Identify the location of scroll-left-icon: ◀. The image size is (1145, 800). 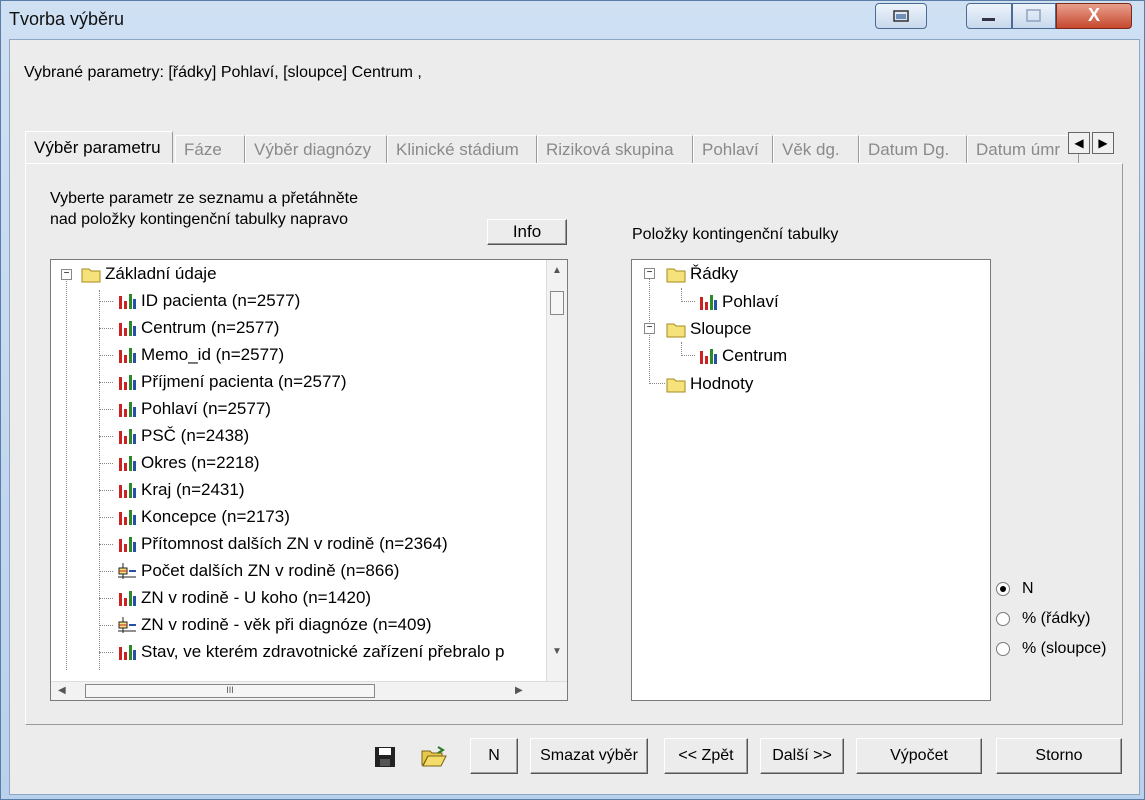
(62, 690).